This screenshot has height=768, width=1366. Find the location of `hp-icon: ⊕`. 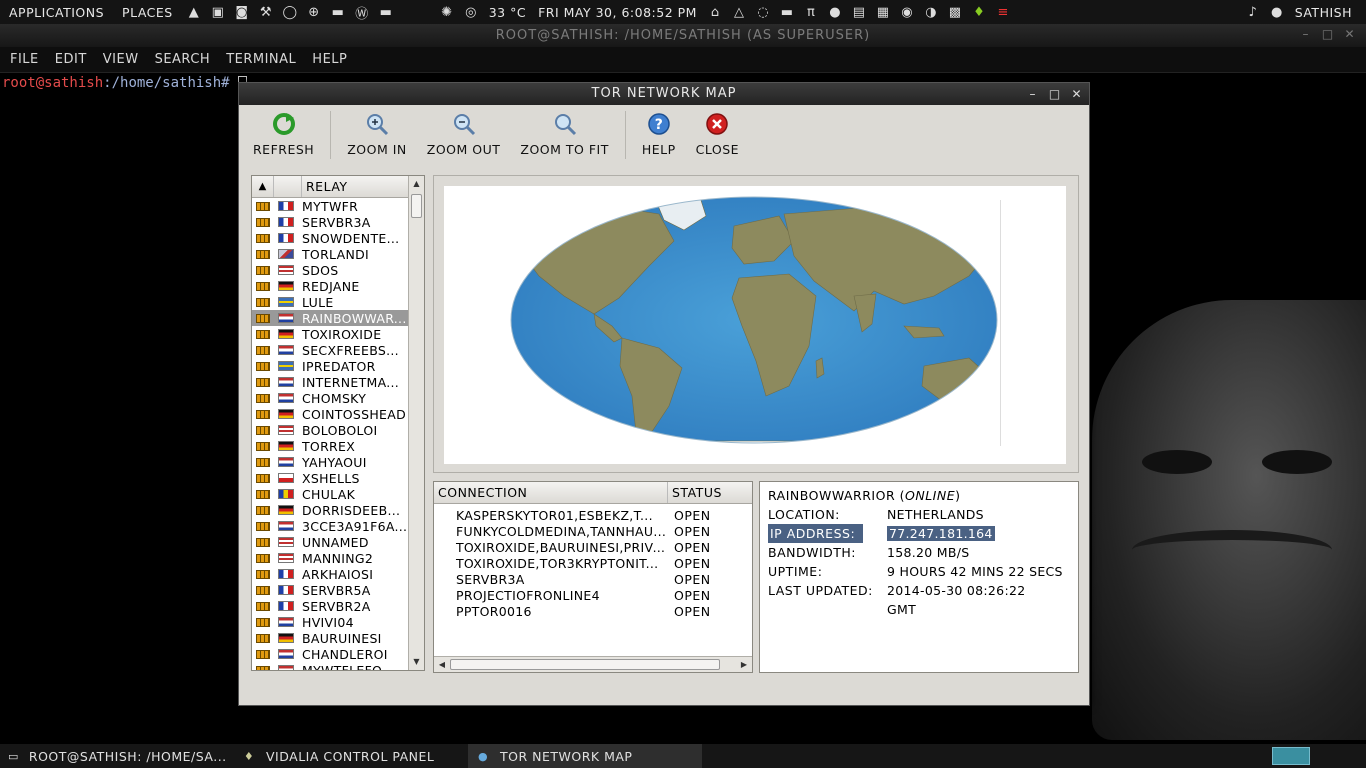

hp-icon: ⊕ is located at coordinates (314, 12).